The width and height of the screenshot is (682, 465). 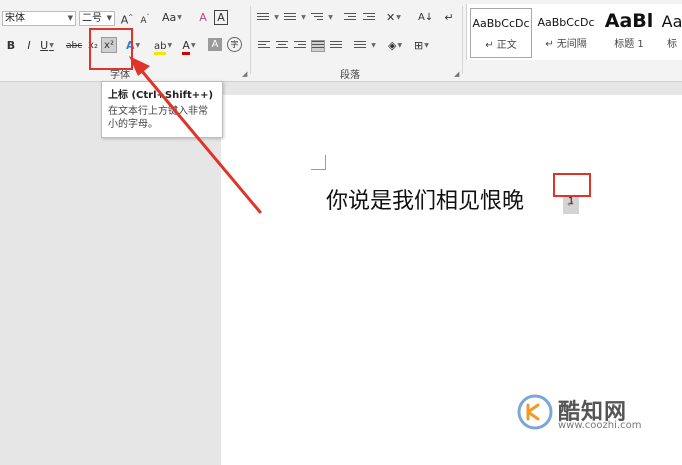 I want to click on coozhi-logo-icon, so click(x=535, y=412).